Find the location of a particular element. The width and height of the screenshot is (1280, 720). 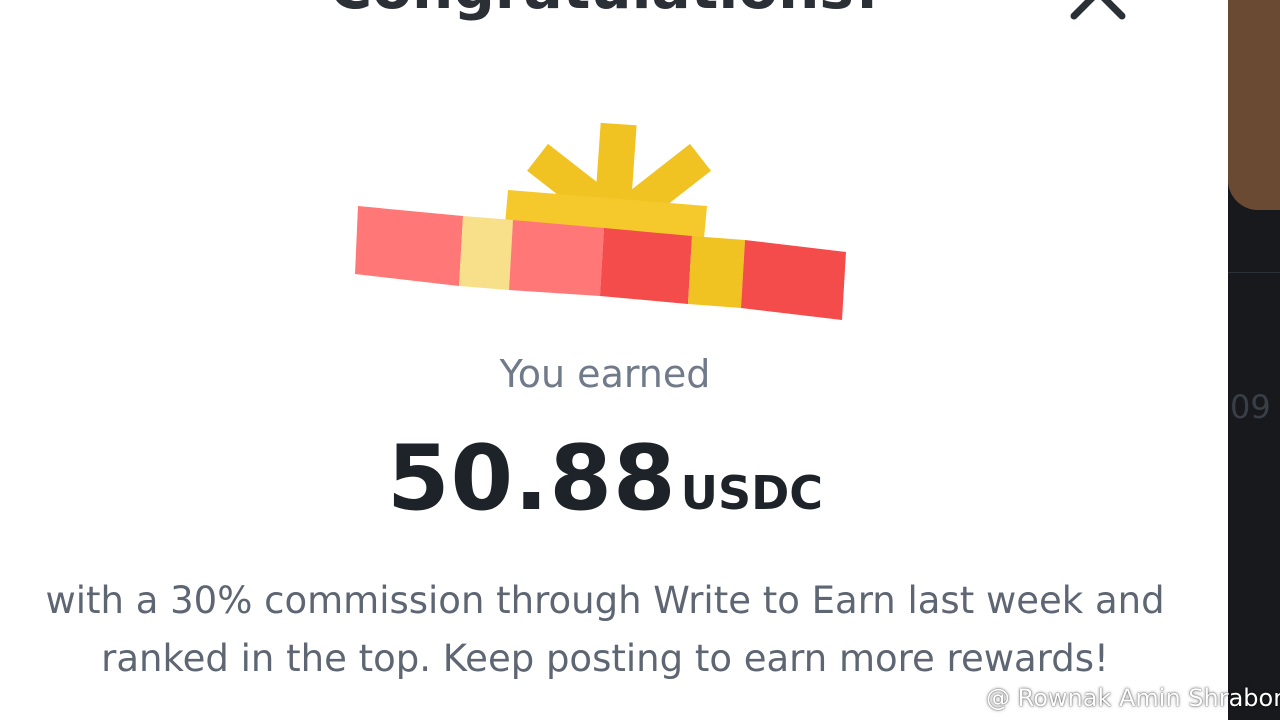

modal-title: Congratulations! is located at coordinates (605, 11).